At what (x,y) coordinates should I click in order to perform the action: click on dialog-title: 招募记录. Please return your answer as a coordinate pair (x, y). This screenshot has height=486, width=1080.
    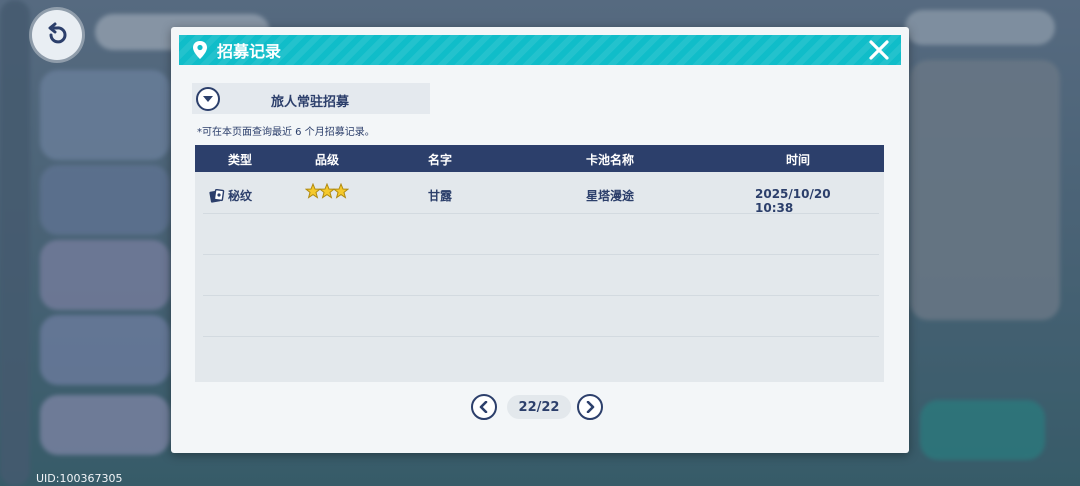
    Looking at the image, I should click on (249, 51).